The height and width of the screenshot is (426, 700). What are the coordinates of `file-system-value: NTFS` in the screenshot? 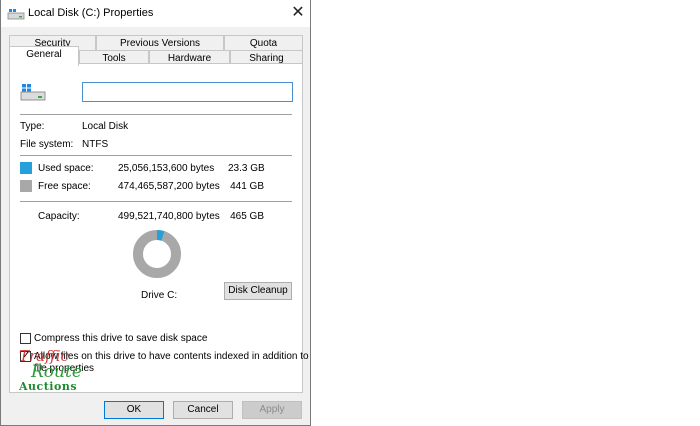 It's located at (95, 144).